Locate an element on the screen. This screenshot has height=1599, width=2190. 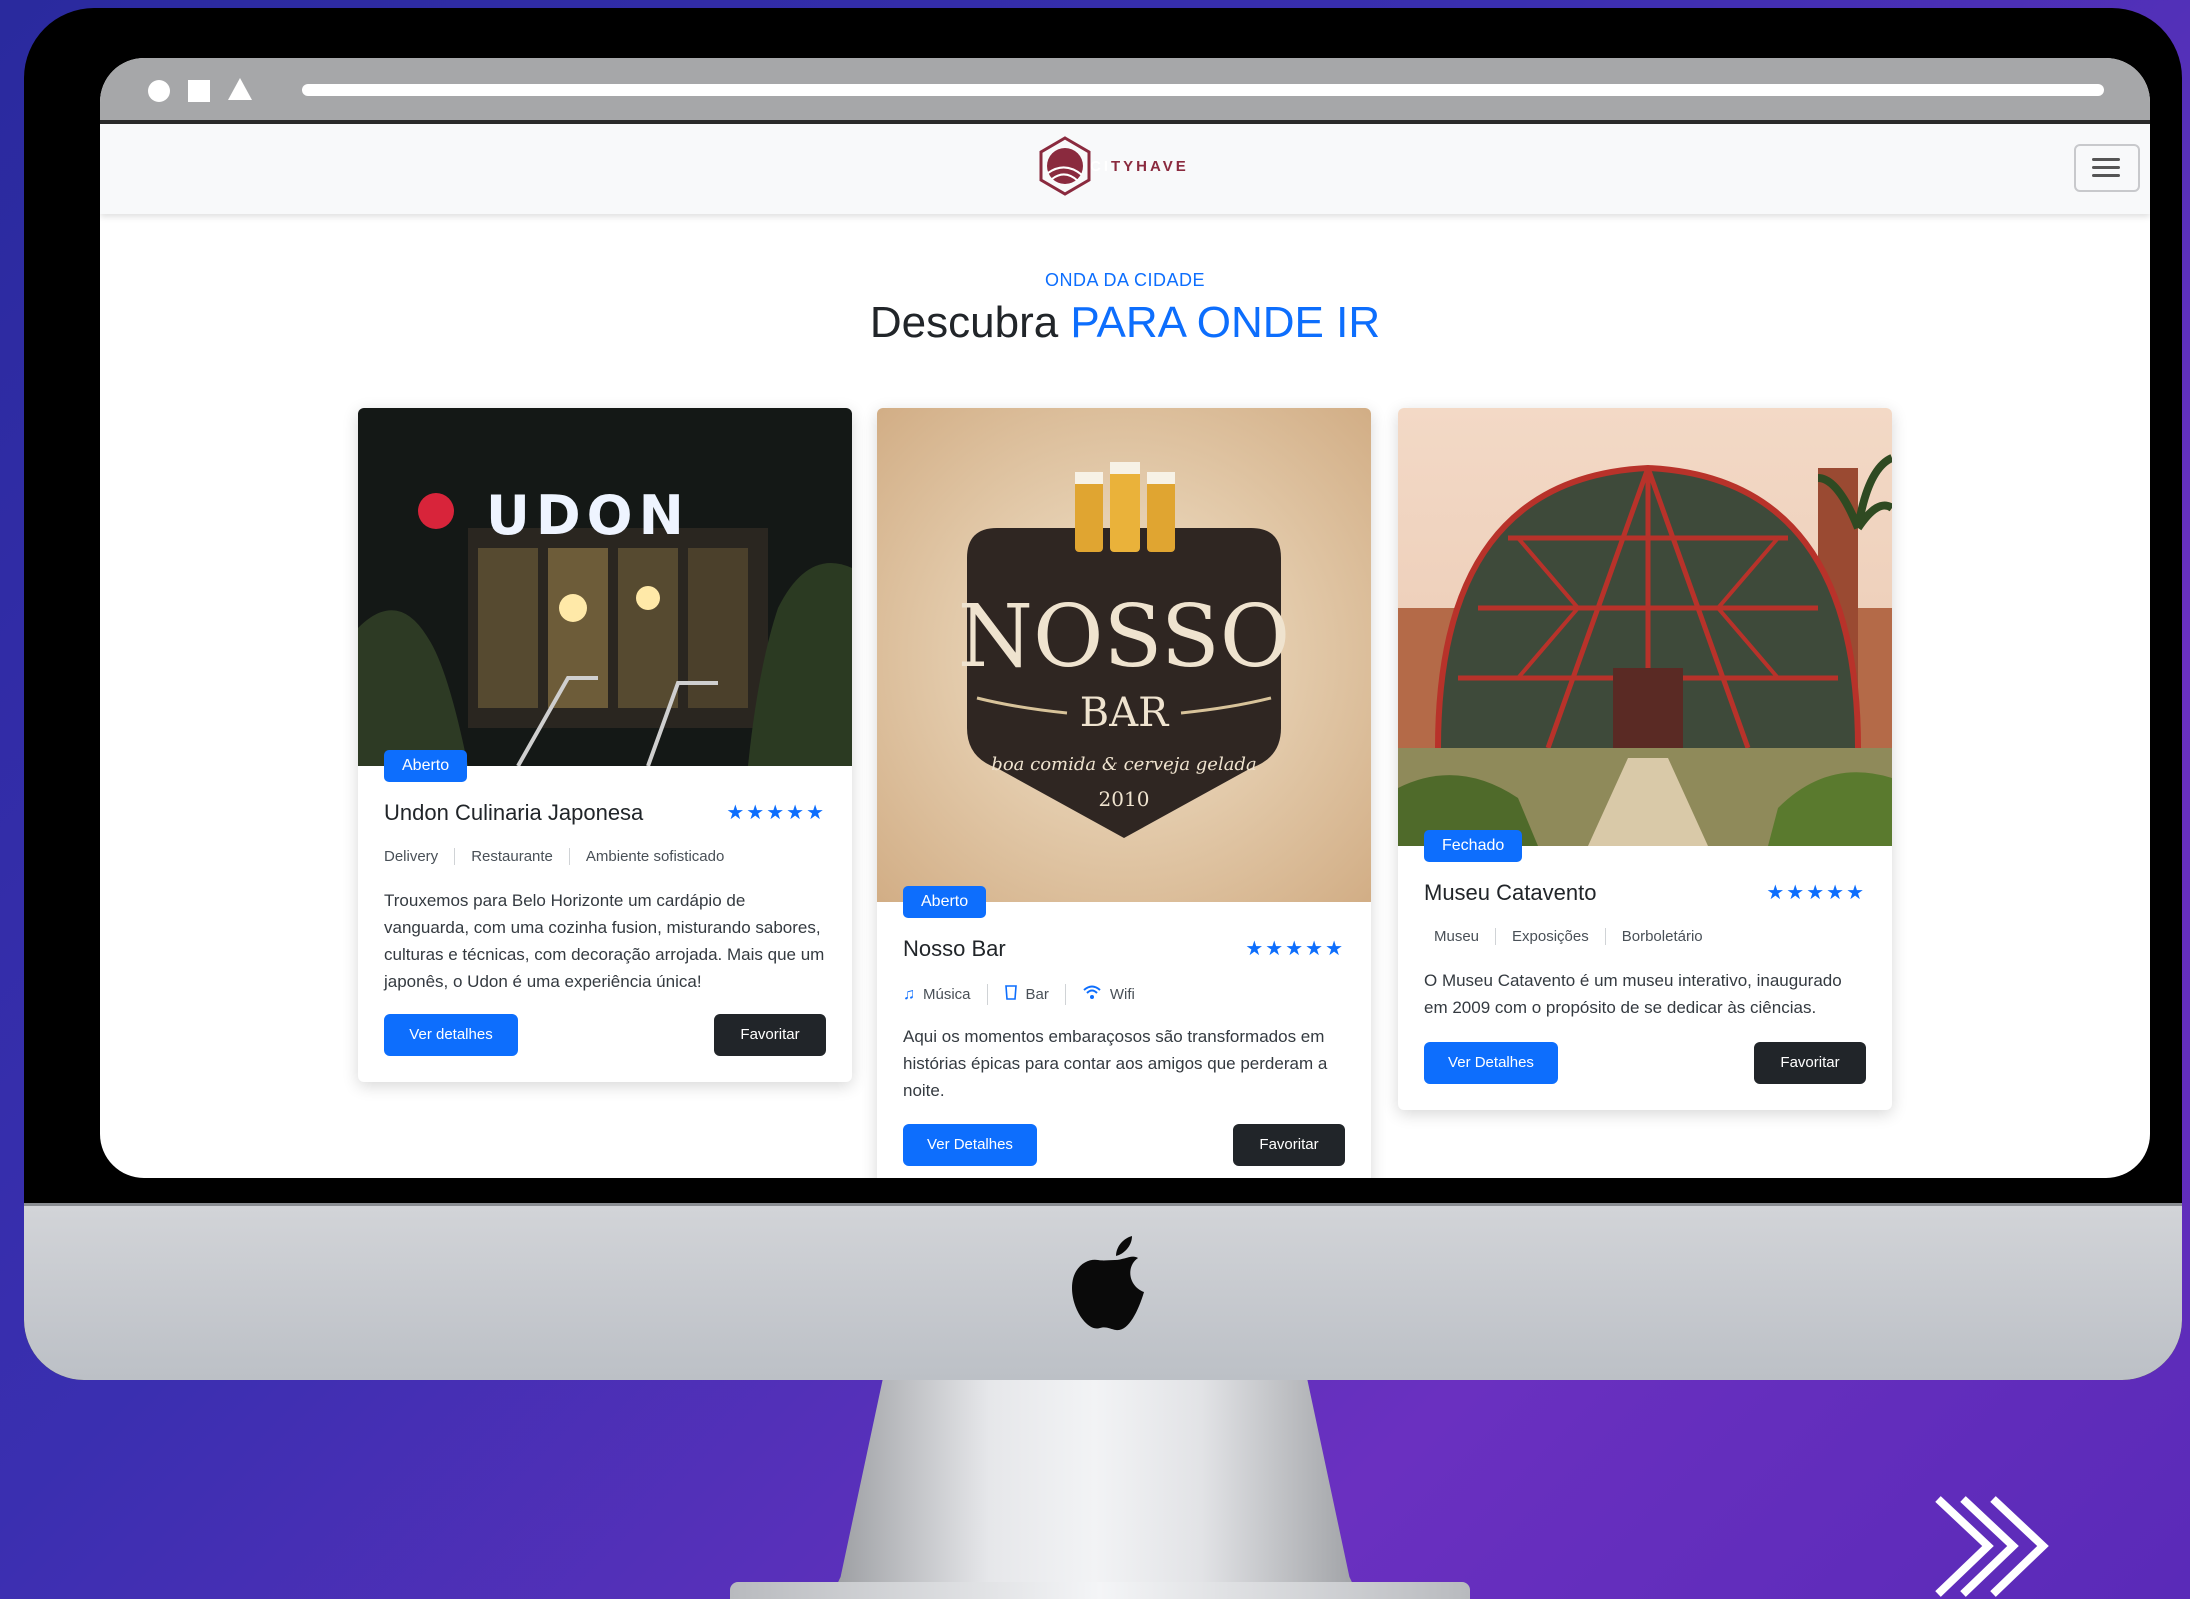
address-bar is located at coordinates (1203, 90).